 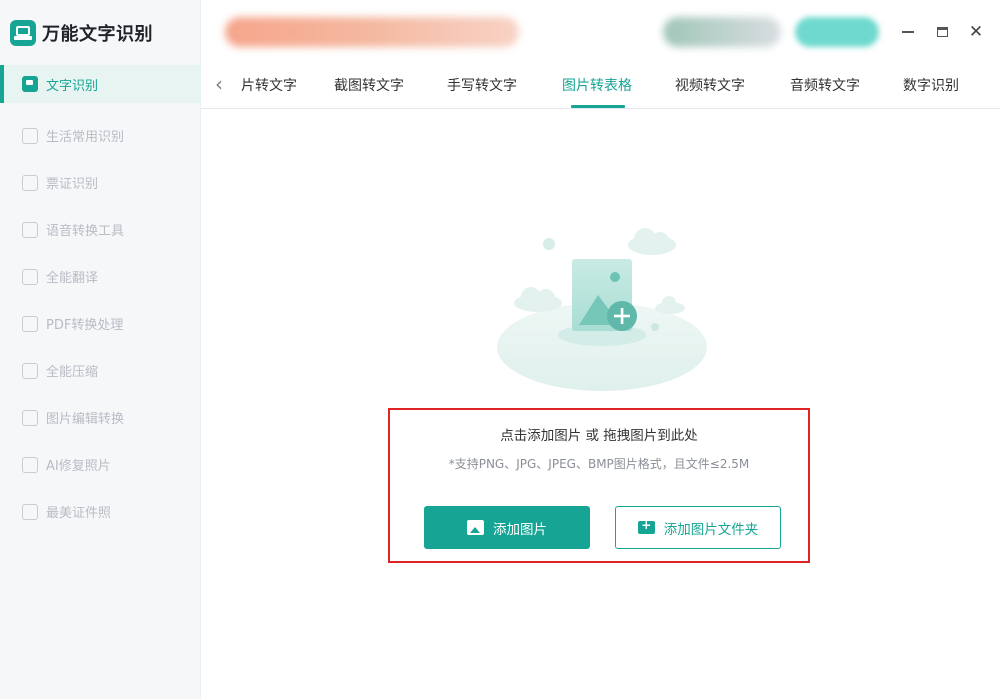 I want to click on promo-banner, so click(x=372, y=32).